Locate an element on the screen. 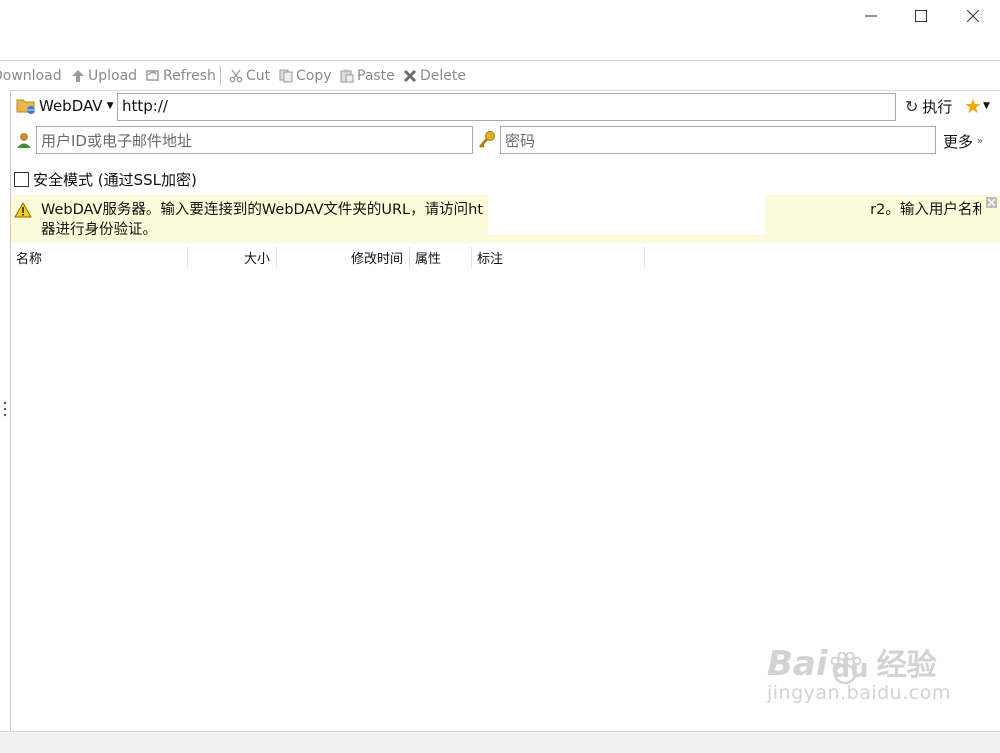  execute-button: ↻ 执行 is located at coordinates (928, 106).